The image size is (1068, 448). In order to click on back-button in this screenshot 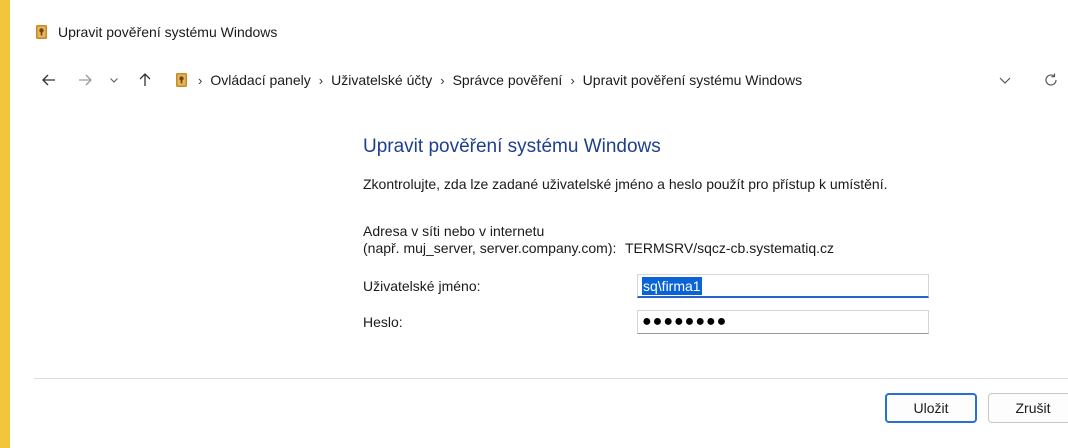, I will do `click(49, 80)`.